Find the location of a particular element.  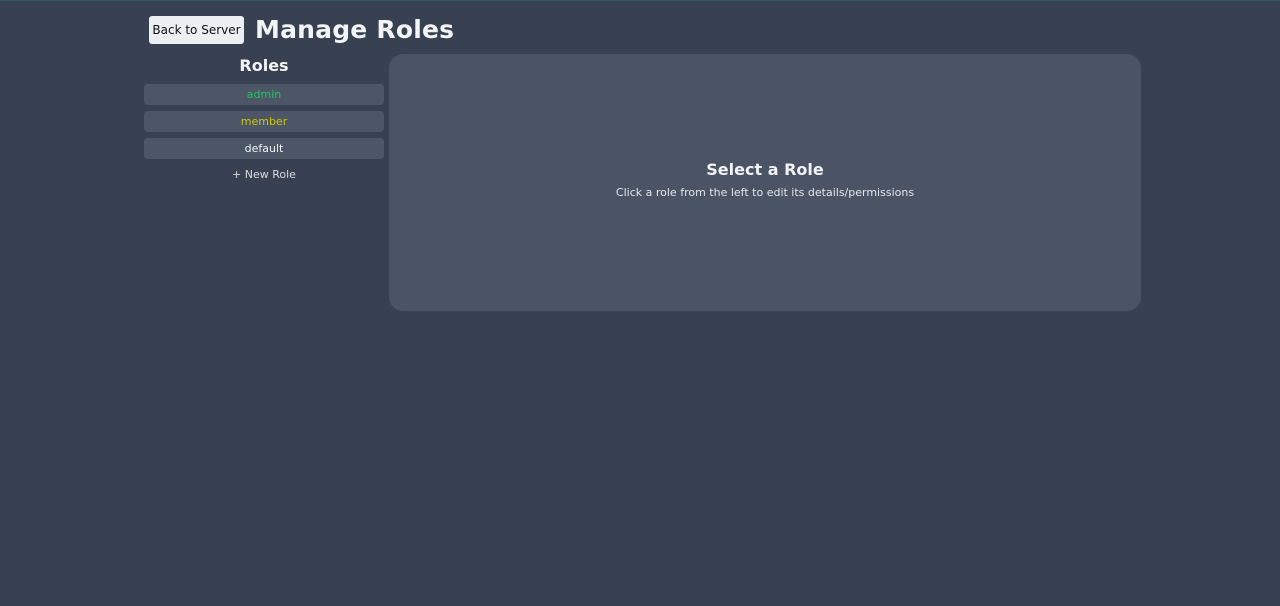

back-to-server-button: Back to Server is located at coordinates (196, 30).